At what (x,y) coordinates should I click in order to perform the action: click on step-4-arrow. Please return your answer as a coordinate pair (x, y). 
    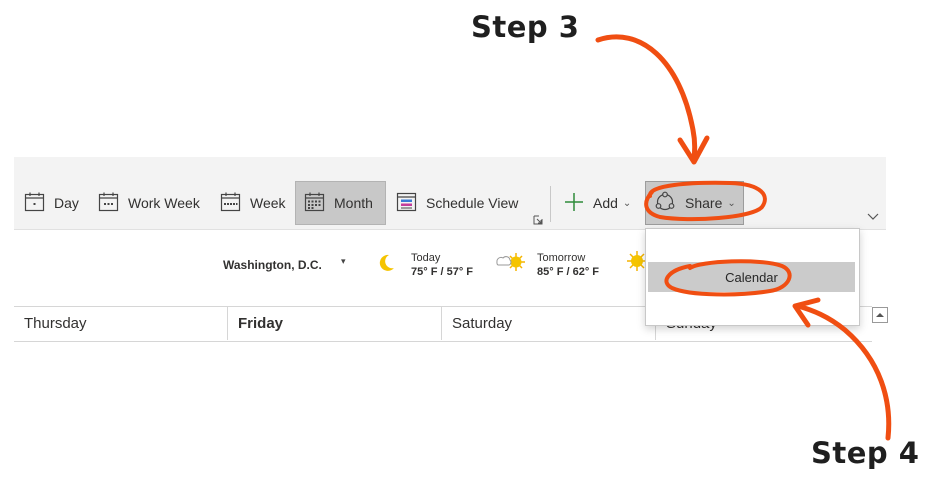
    Looking at the image, I should click on (843, 372).